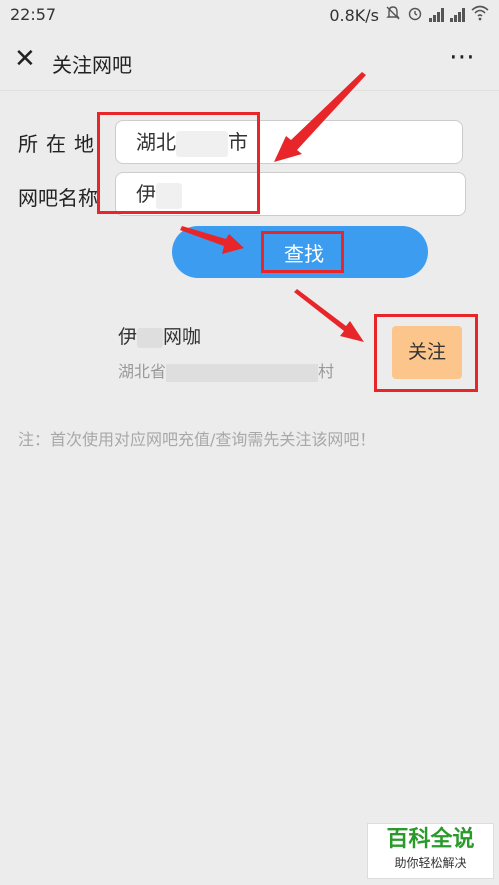 This screenshot has width=499, height=885. I want to click on watermark-logo: 百科全说 助你轻松解决, so click(430, 851).